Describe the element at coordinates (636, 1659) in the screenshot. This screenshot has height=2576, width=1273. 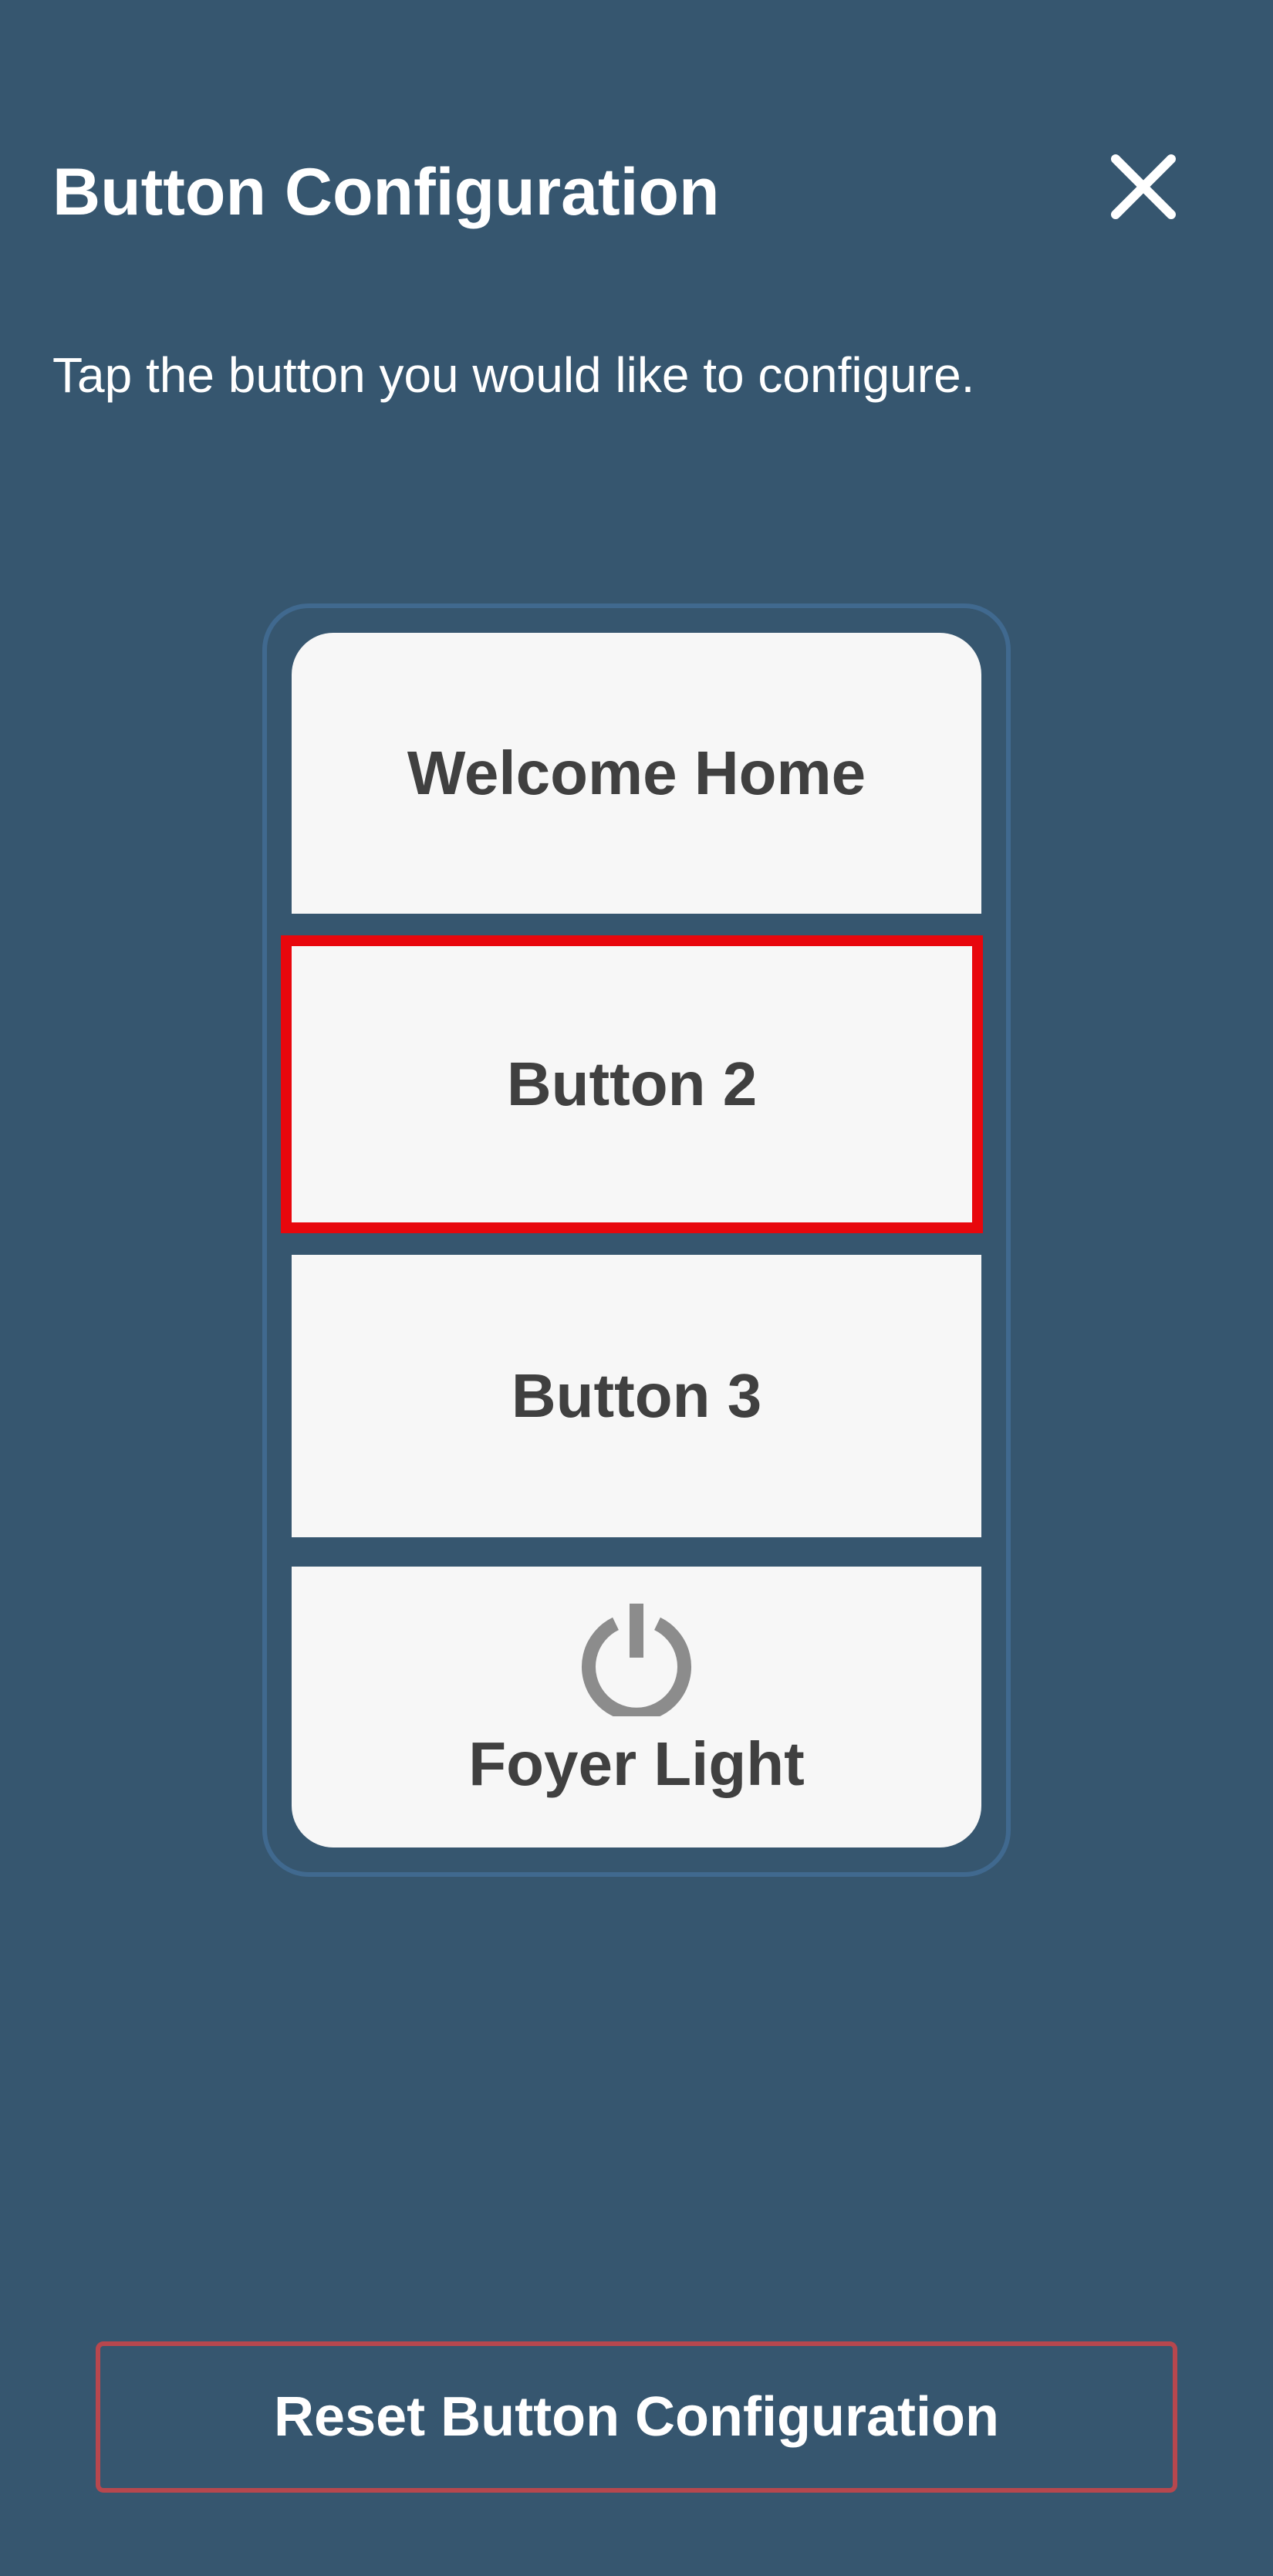
I see `power-icon` at that location.